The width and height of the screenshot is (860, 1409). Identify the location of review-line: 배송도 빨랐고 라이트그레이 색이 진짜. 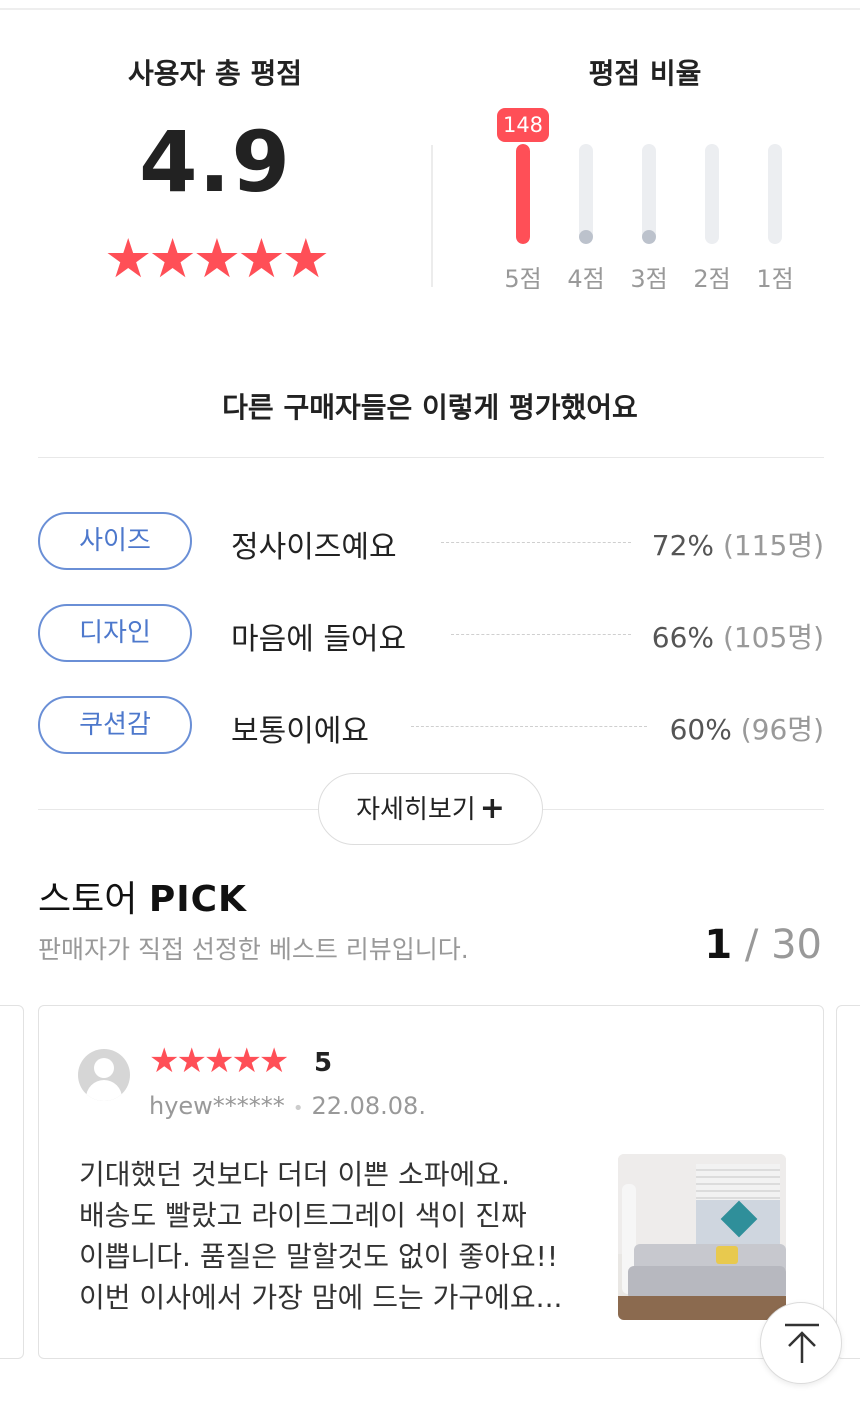
(303, 1215).